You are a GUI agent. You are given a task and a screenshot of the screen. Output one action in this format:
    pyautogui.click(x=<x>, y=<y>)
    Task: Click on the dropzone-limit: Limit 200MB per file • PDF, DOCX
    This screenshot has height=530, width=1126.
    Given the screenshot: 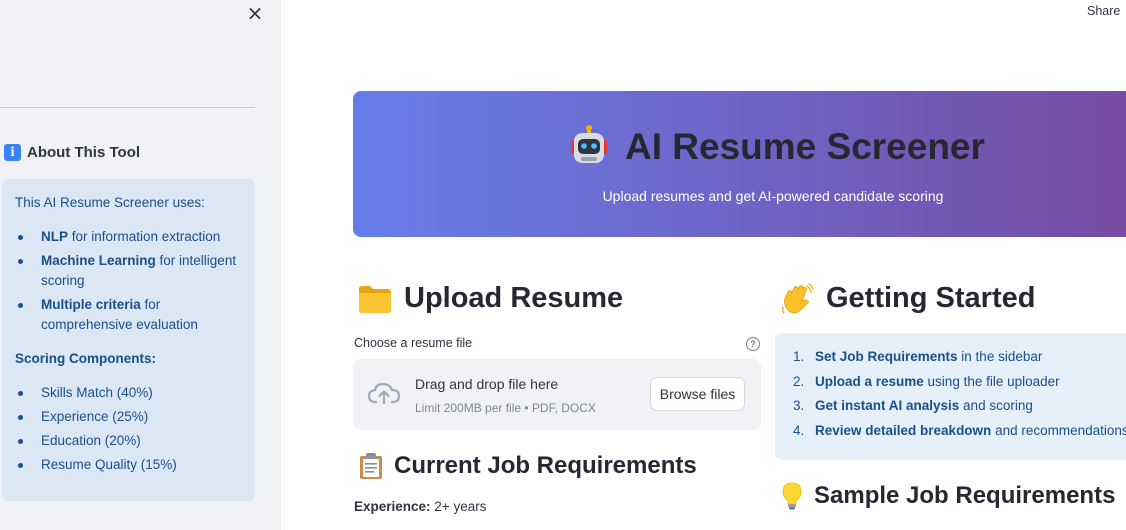 What is the action you would take?
    pyautogui.click(x=505, y=408)
    